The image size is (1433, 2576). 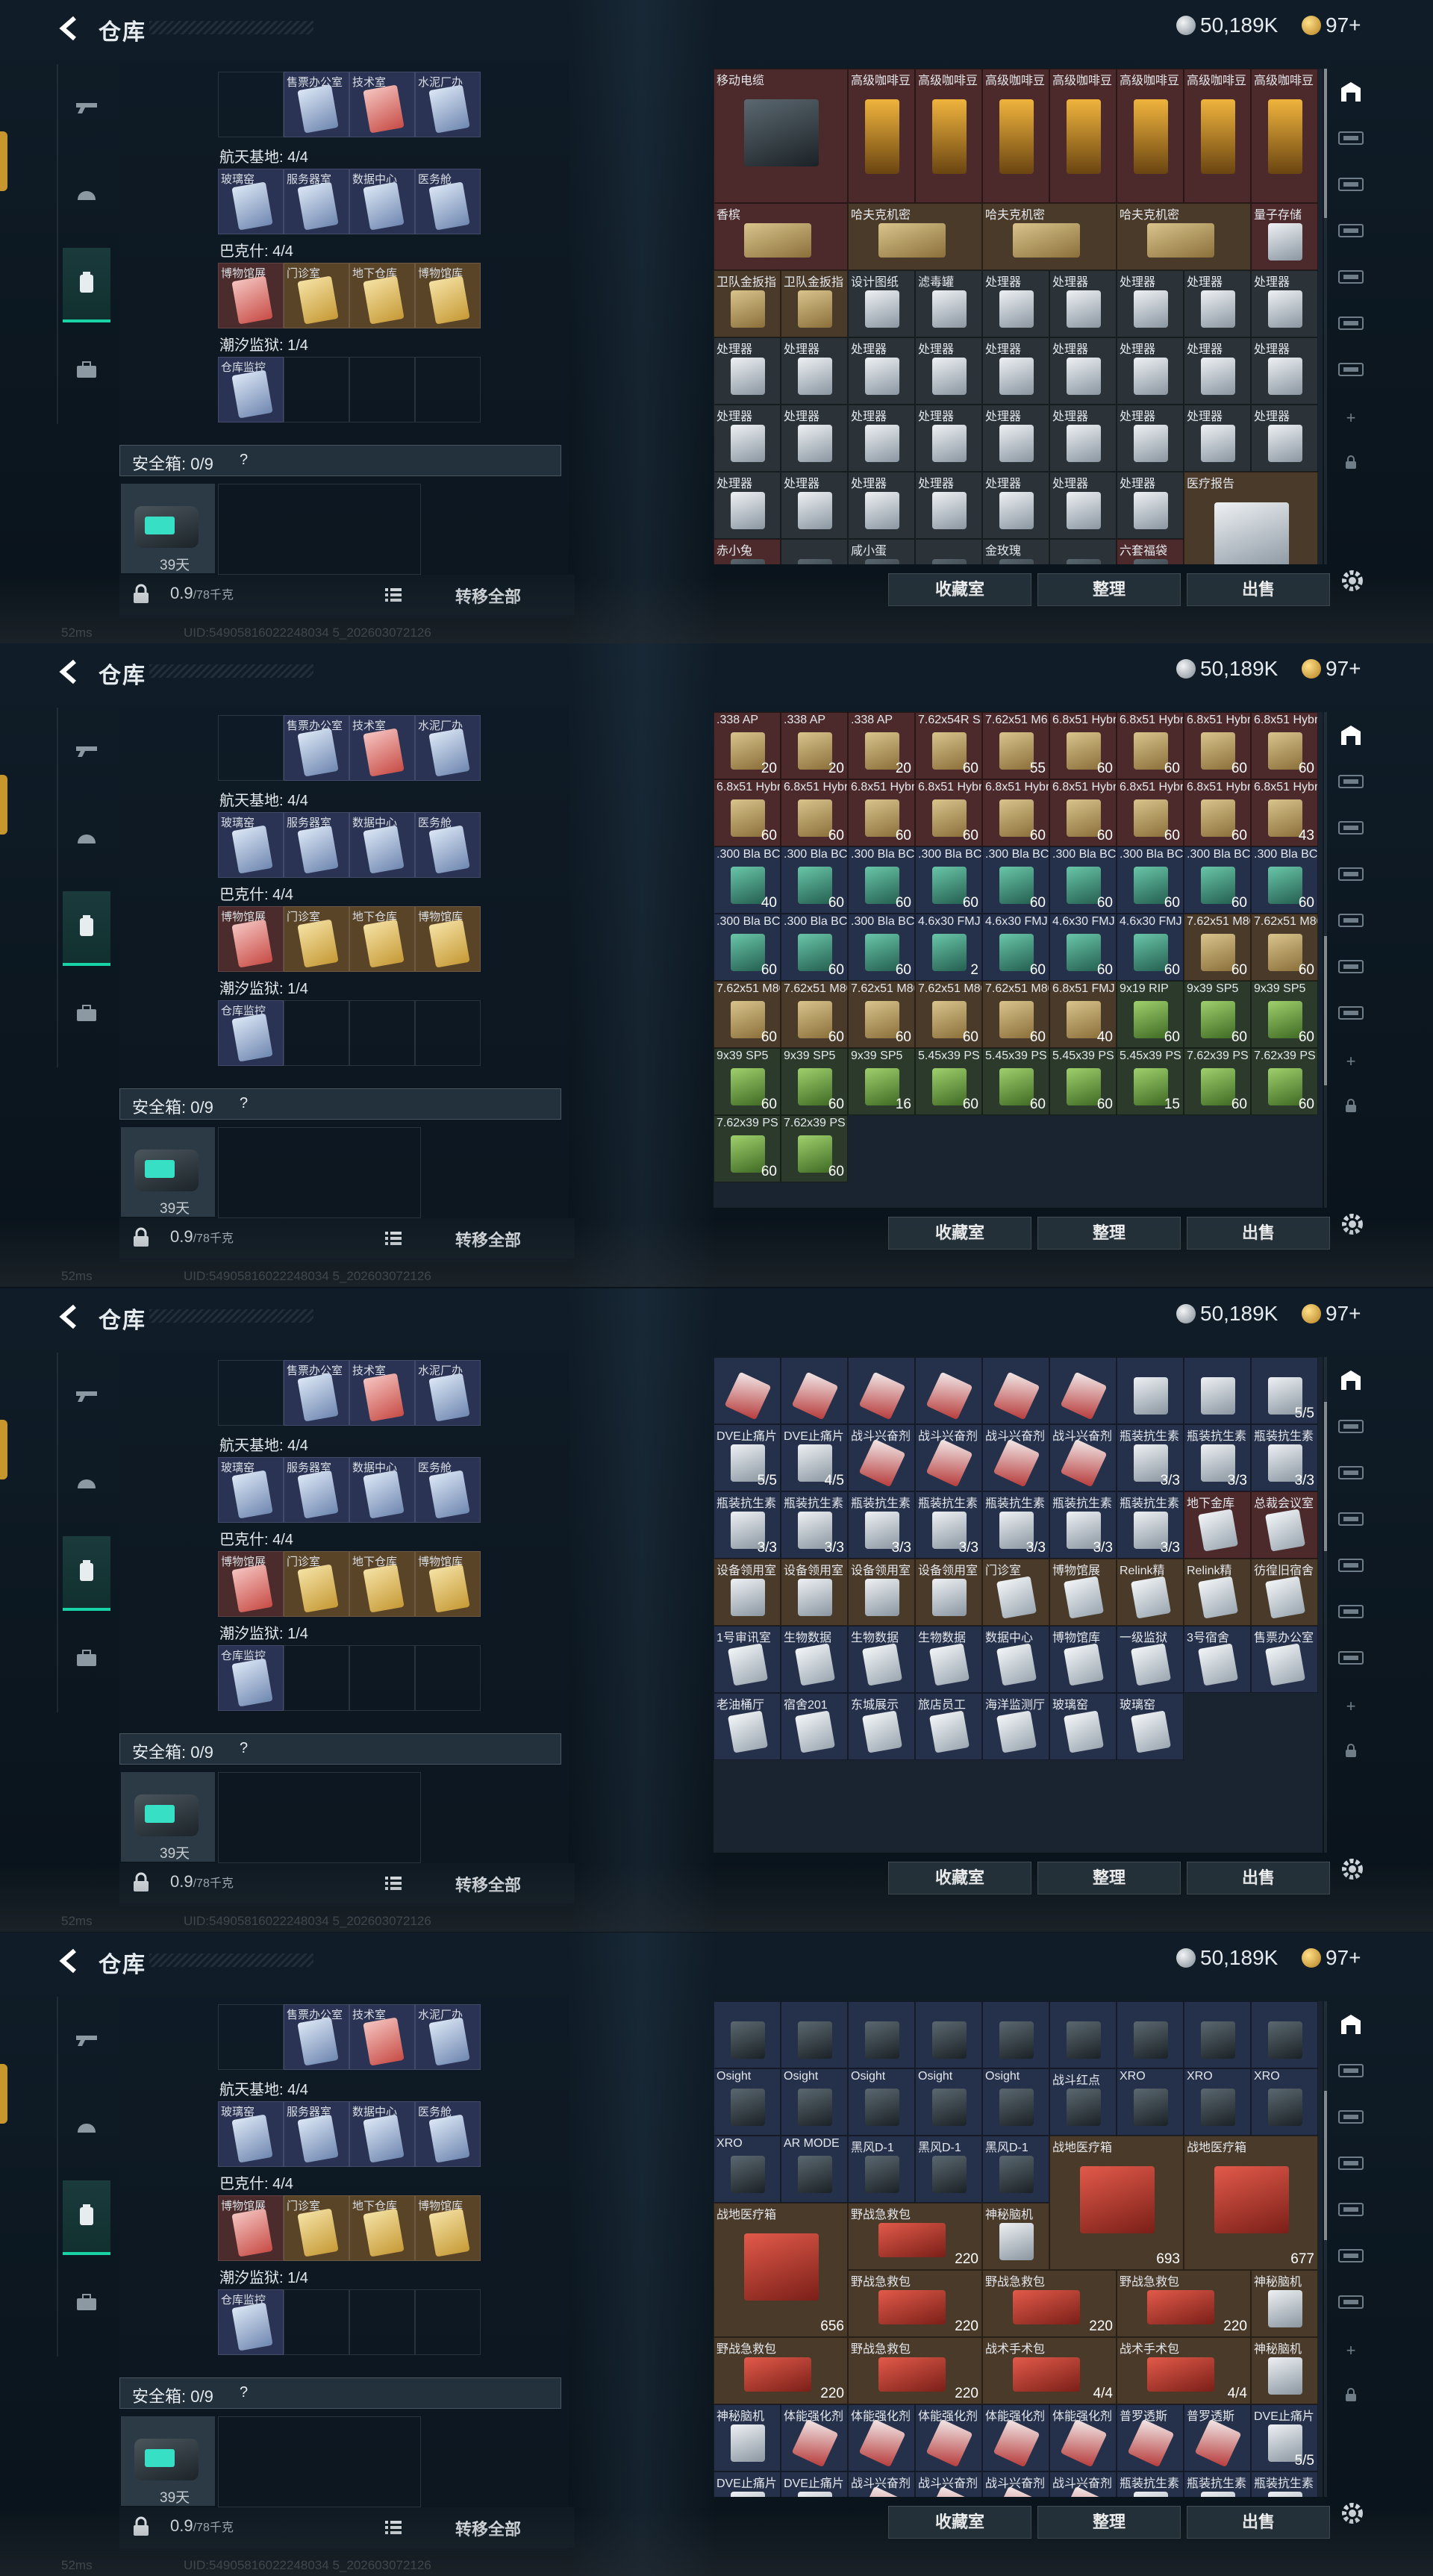 What do you see at coordinates (1083, 1014) in the screenshot?
I see `stash-item: 6.8x51 FMJ 40` at bounding box center [1083, 1014].